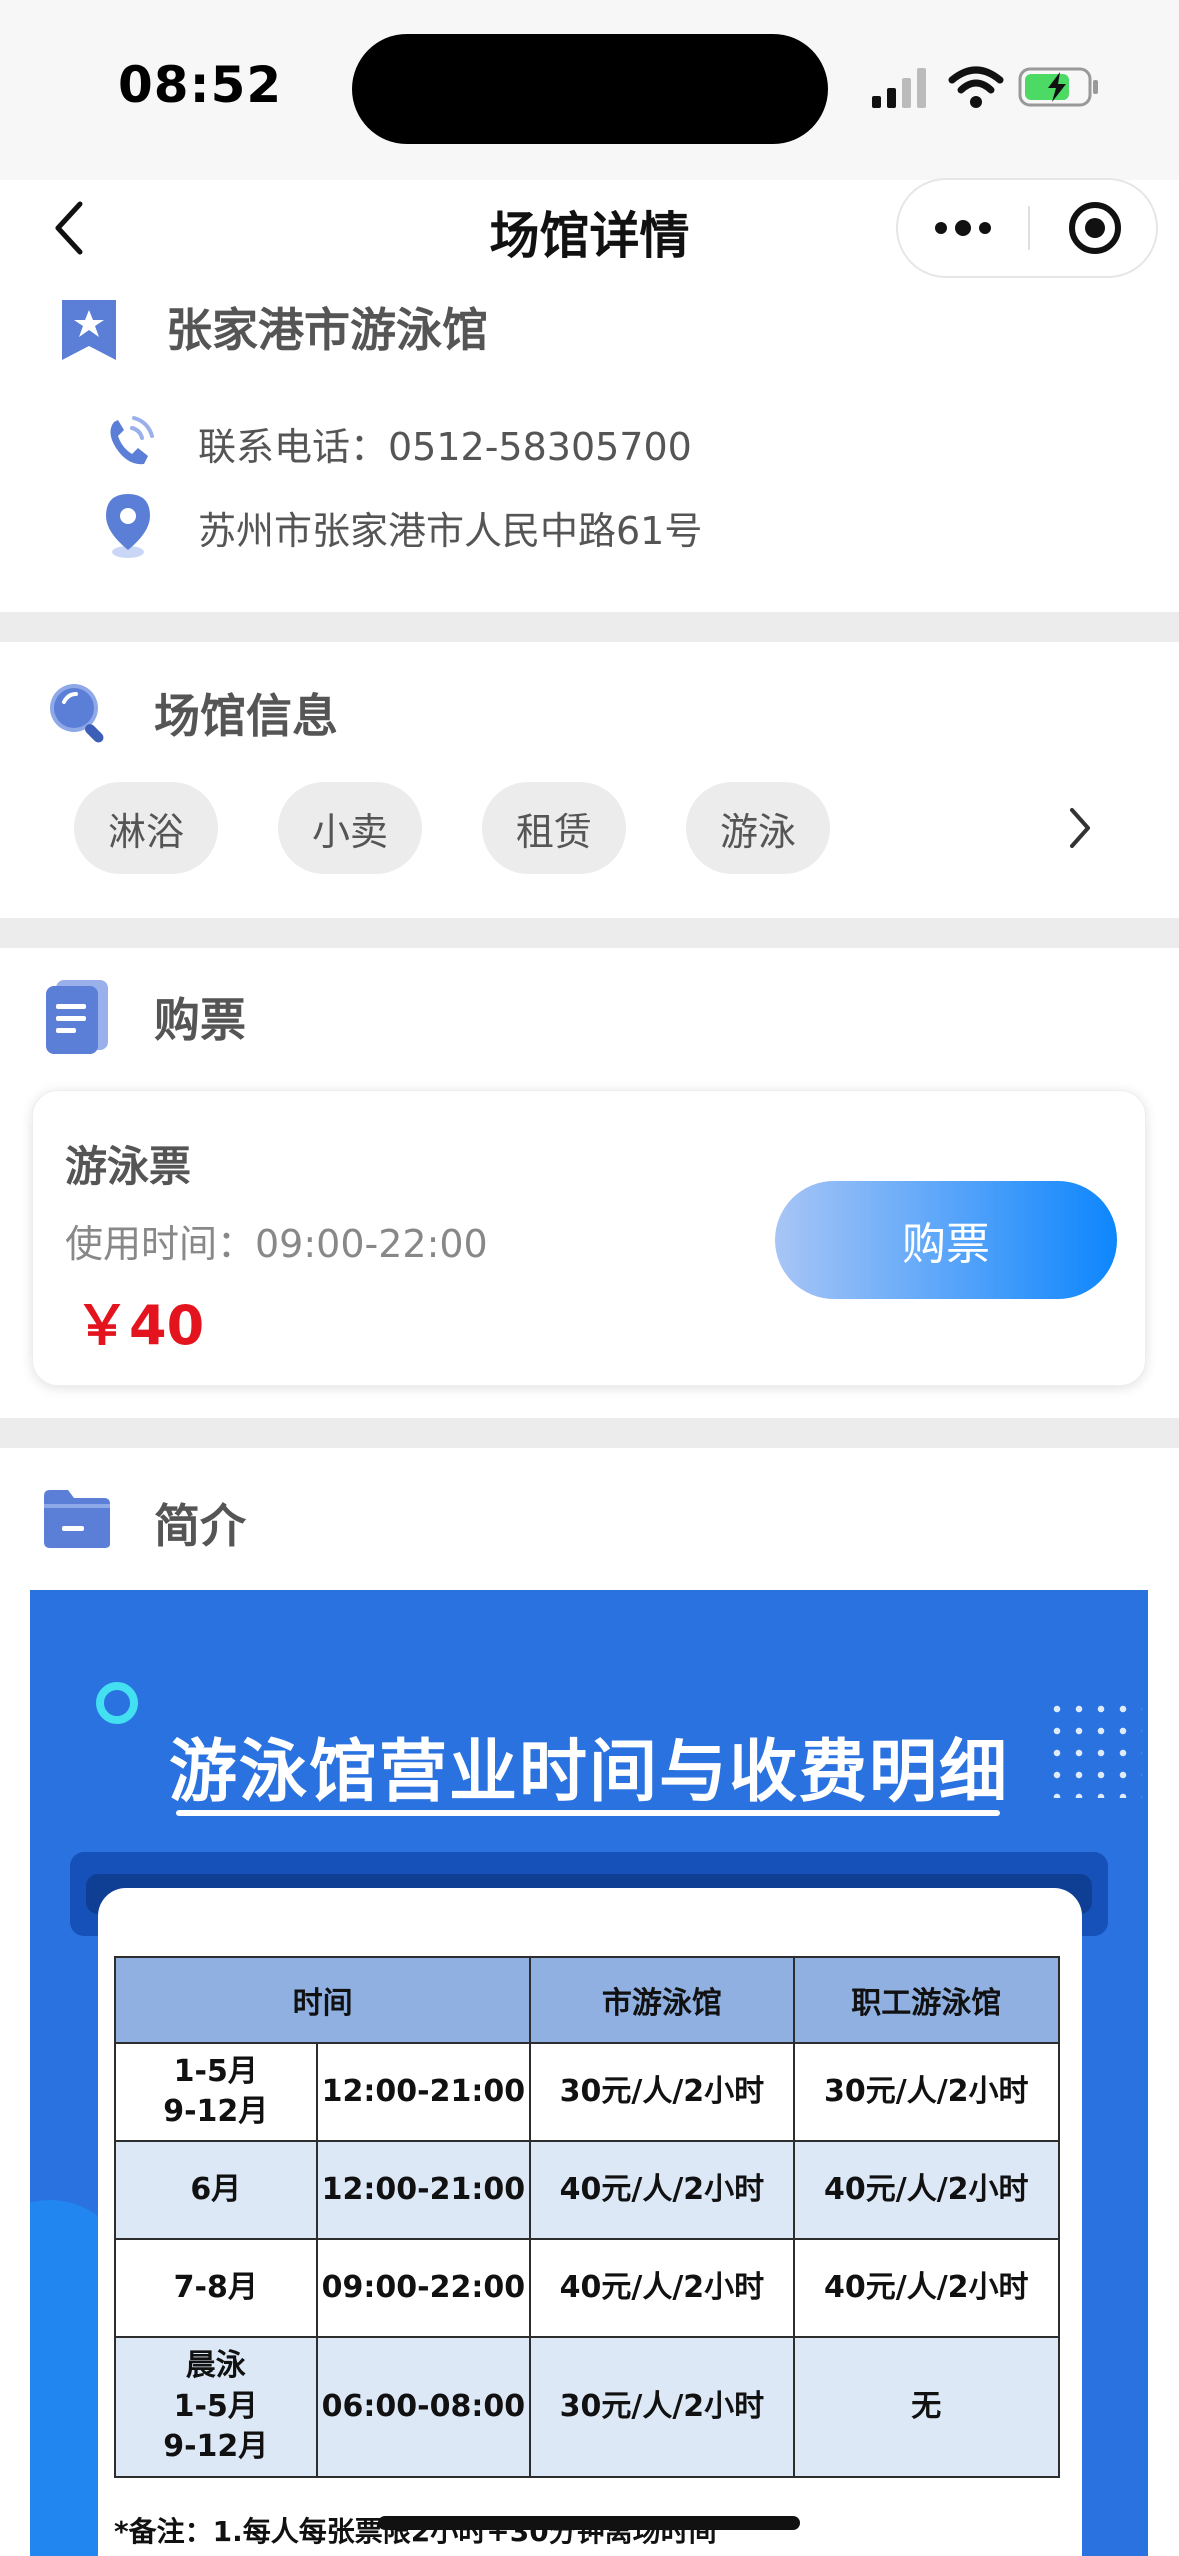 This screenshot has height=2556, width=1179. Describe the element at coordinates (322, 2000) in the screenshot. I see `fee-table-header: 时间` at that location.